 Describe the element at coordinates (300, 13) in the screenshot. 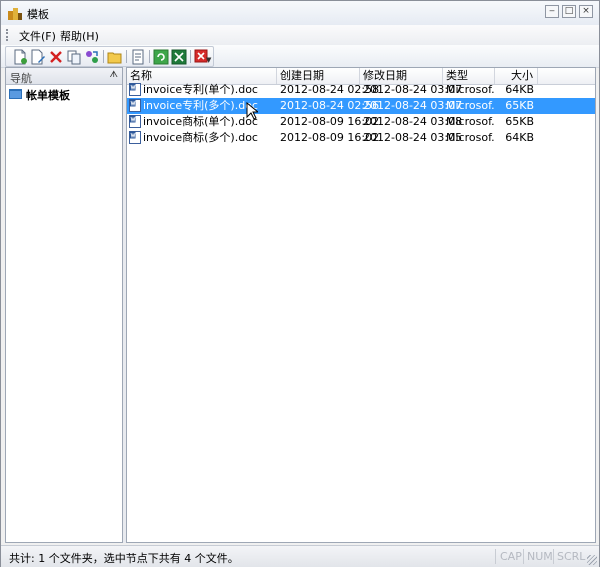

I see `title-bar: 模板 ‒ □ ×` at that location.